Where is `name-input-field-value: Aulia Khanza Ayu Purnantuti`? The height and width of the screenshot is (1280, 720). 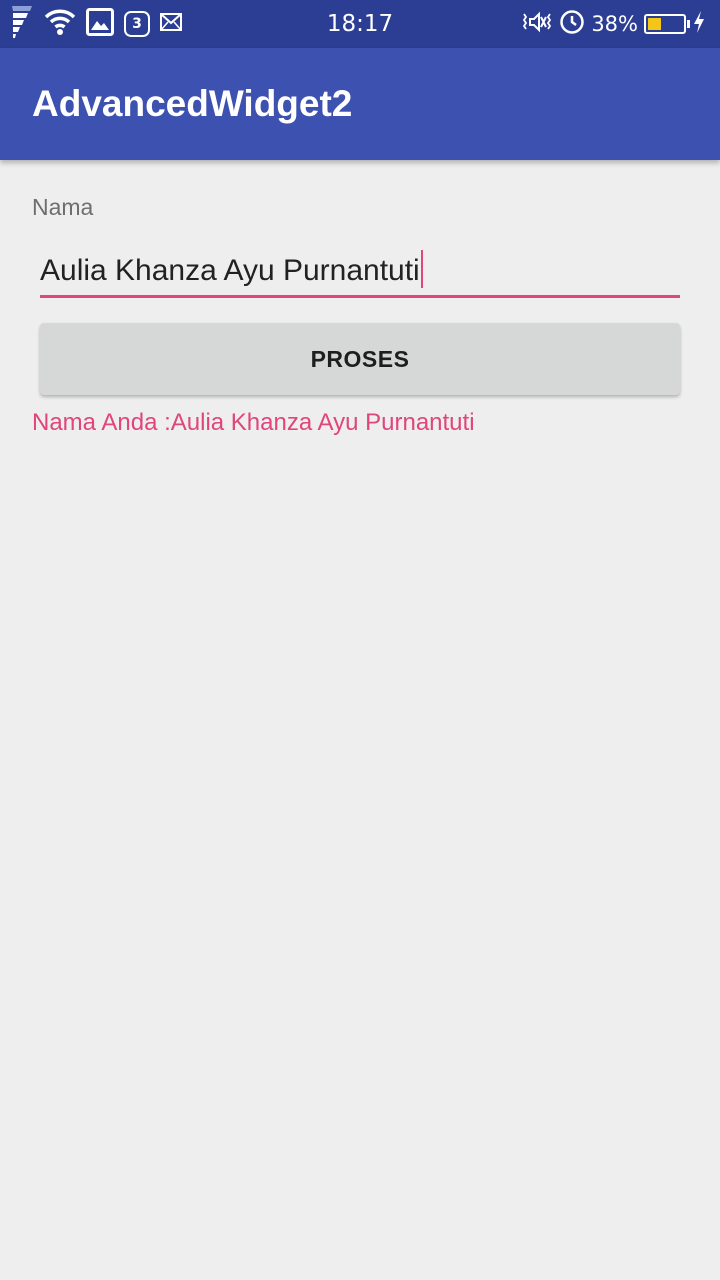 name-input-field-value: Aulia Khanza Ayu Purnantuti is located at coordinates (231, 269).